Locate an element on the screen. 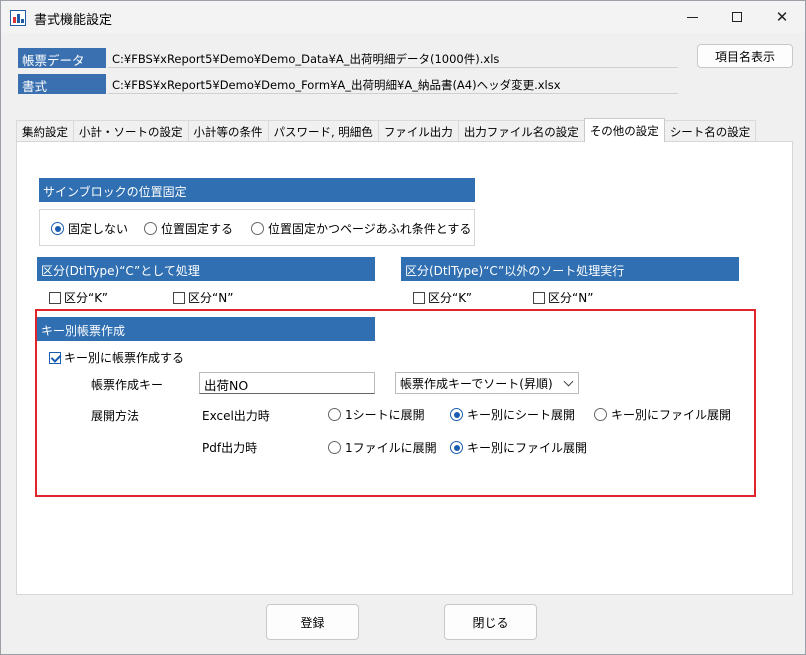  radio-label: 位置固定かつページあふれ条件とする is located at coordinates (370, 229).